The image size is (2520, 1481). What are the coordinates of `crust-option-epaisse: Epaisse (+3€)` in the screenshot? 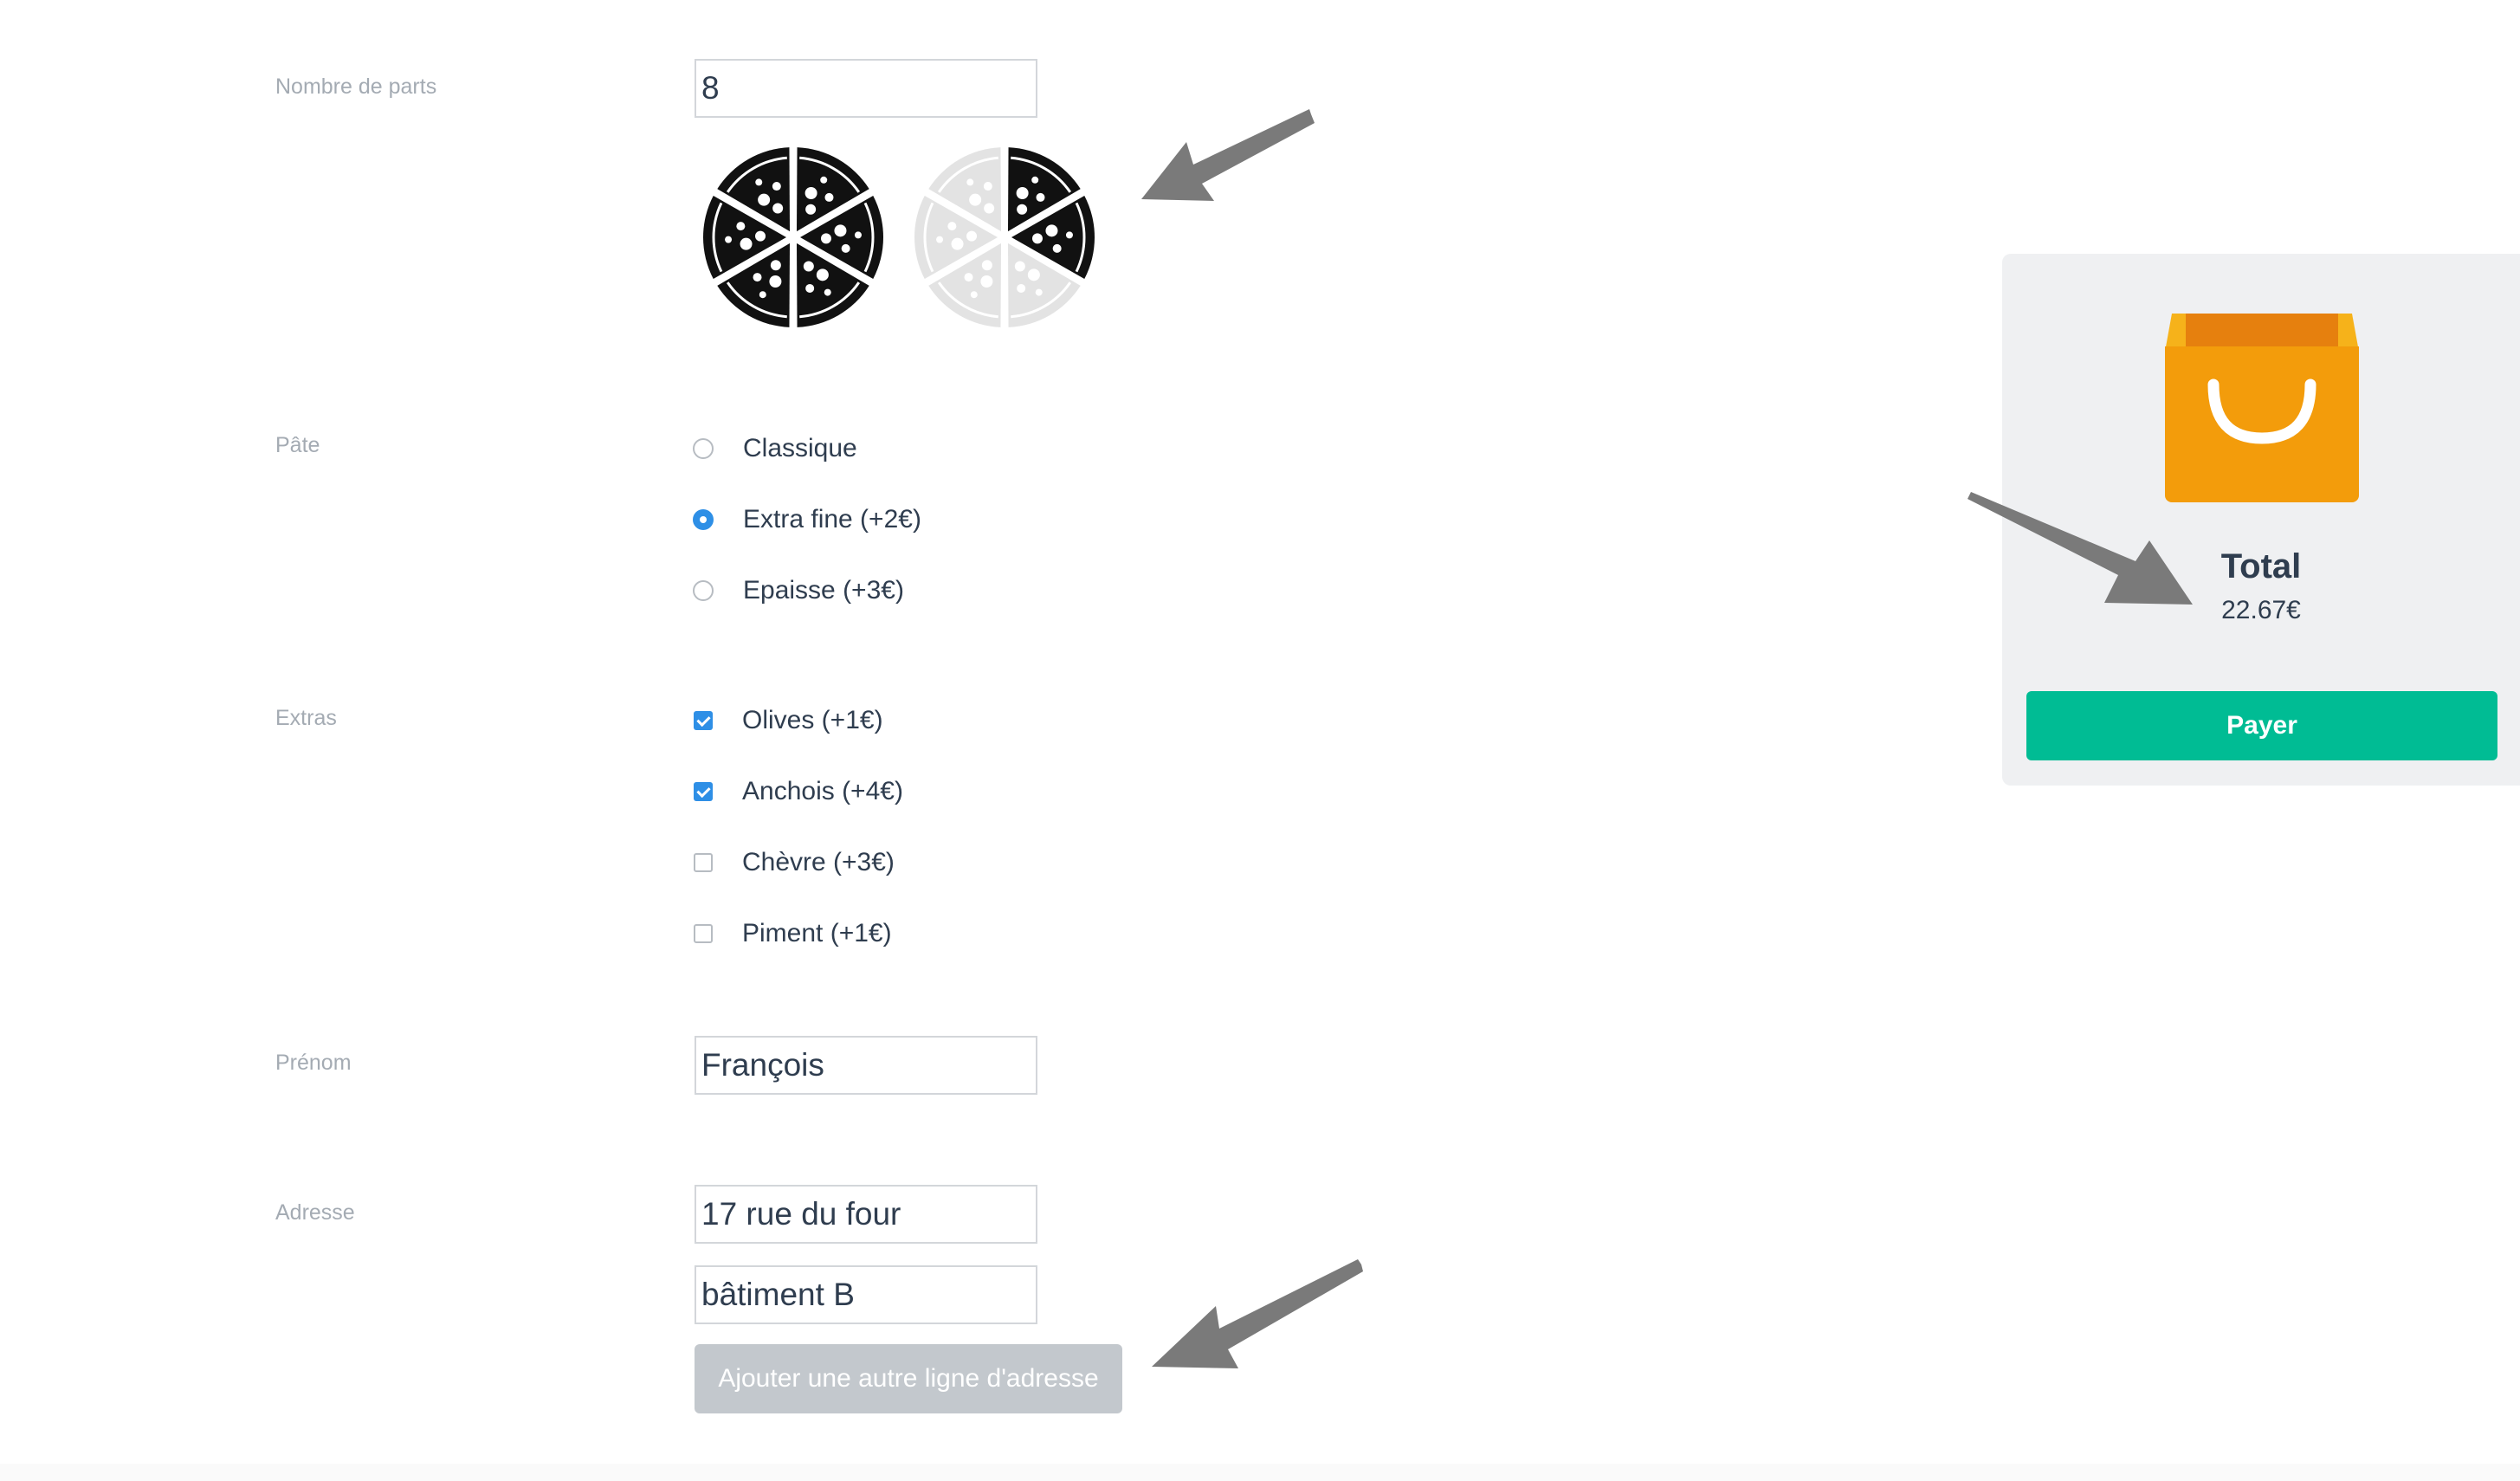 It's located at (797, 591).